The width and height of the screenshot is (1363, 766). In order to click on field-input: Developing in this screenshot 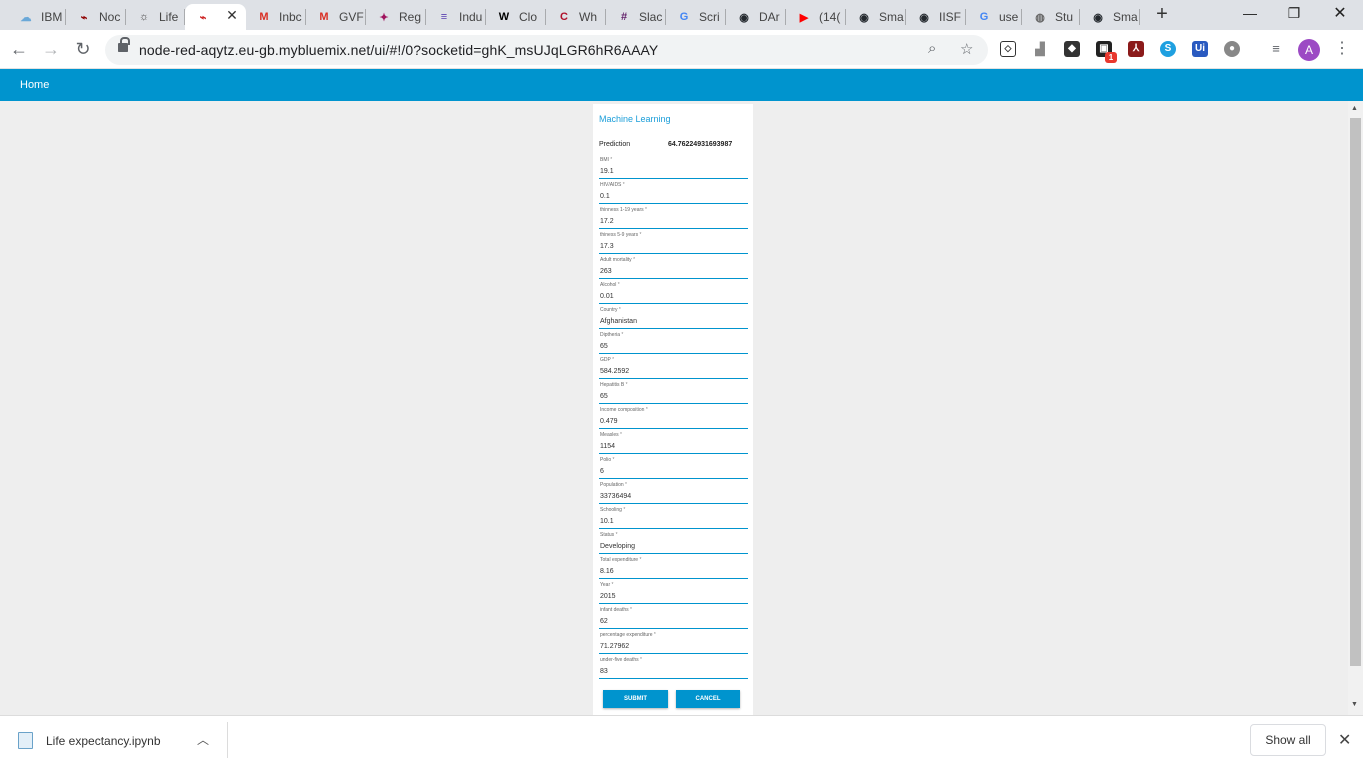, I will do `click(617, 546)`.